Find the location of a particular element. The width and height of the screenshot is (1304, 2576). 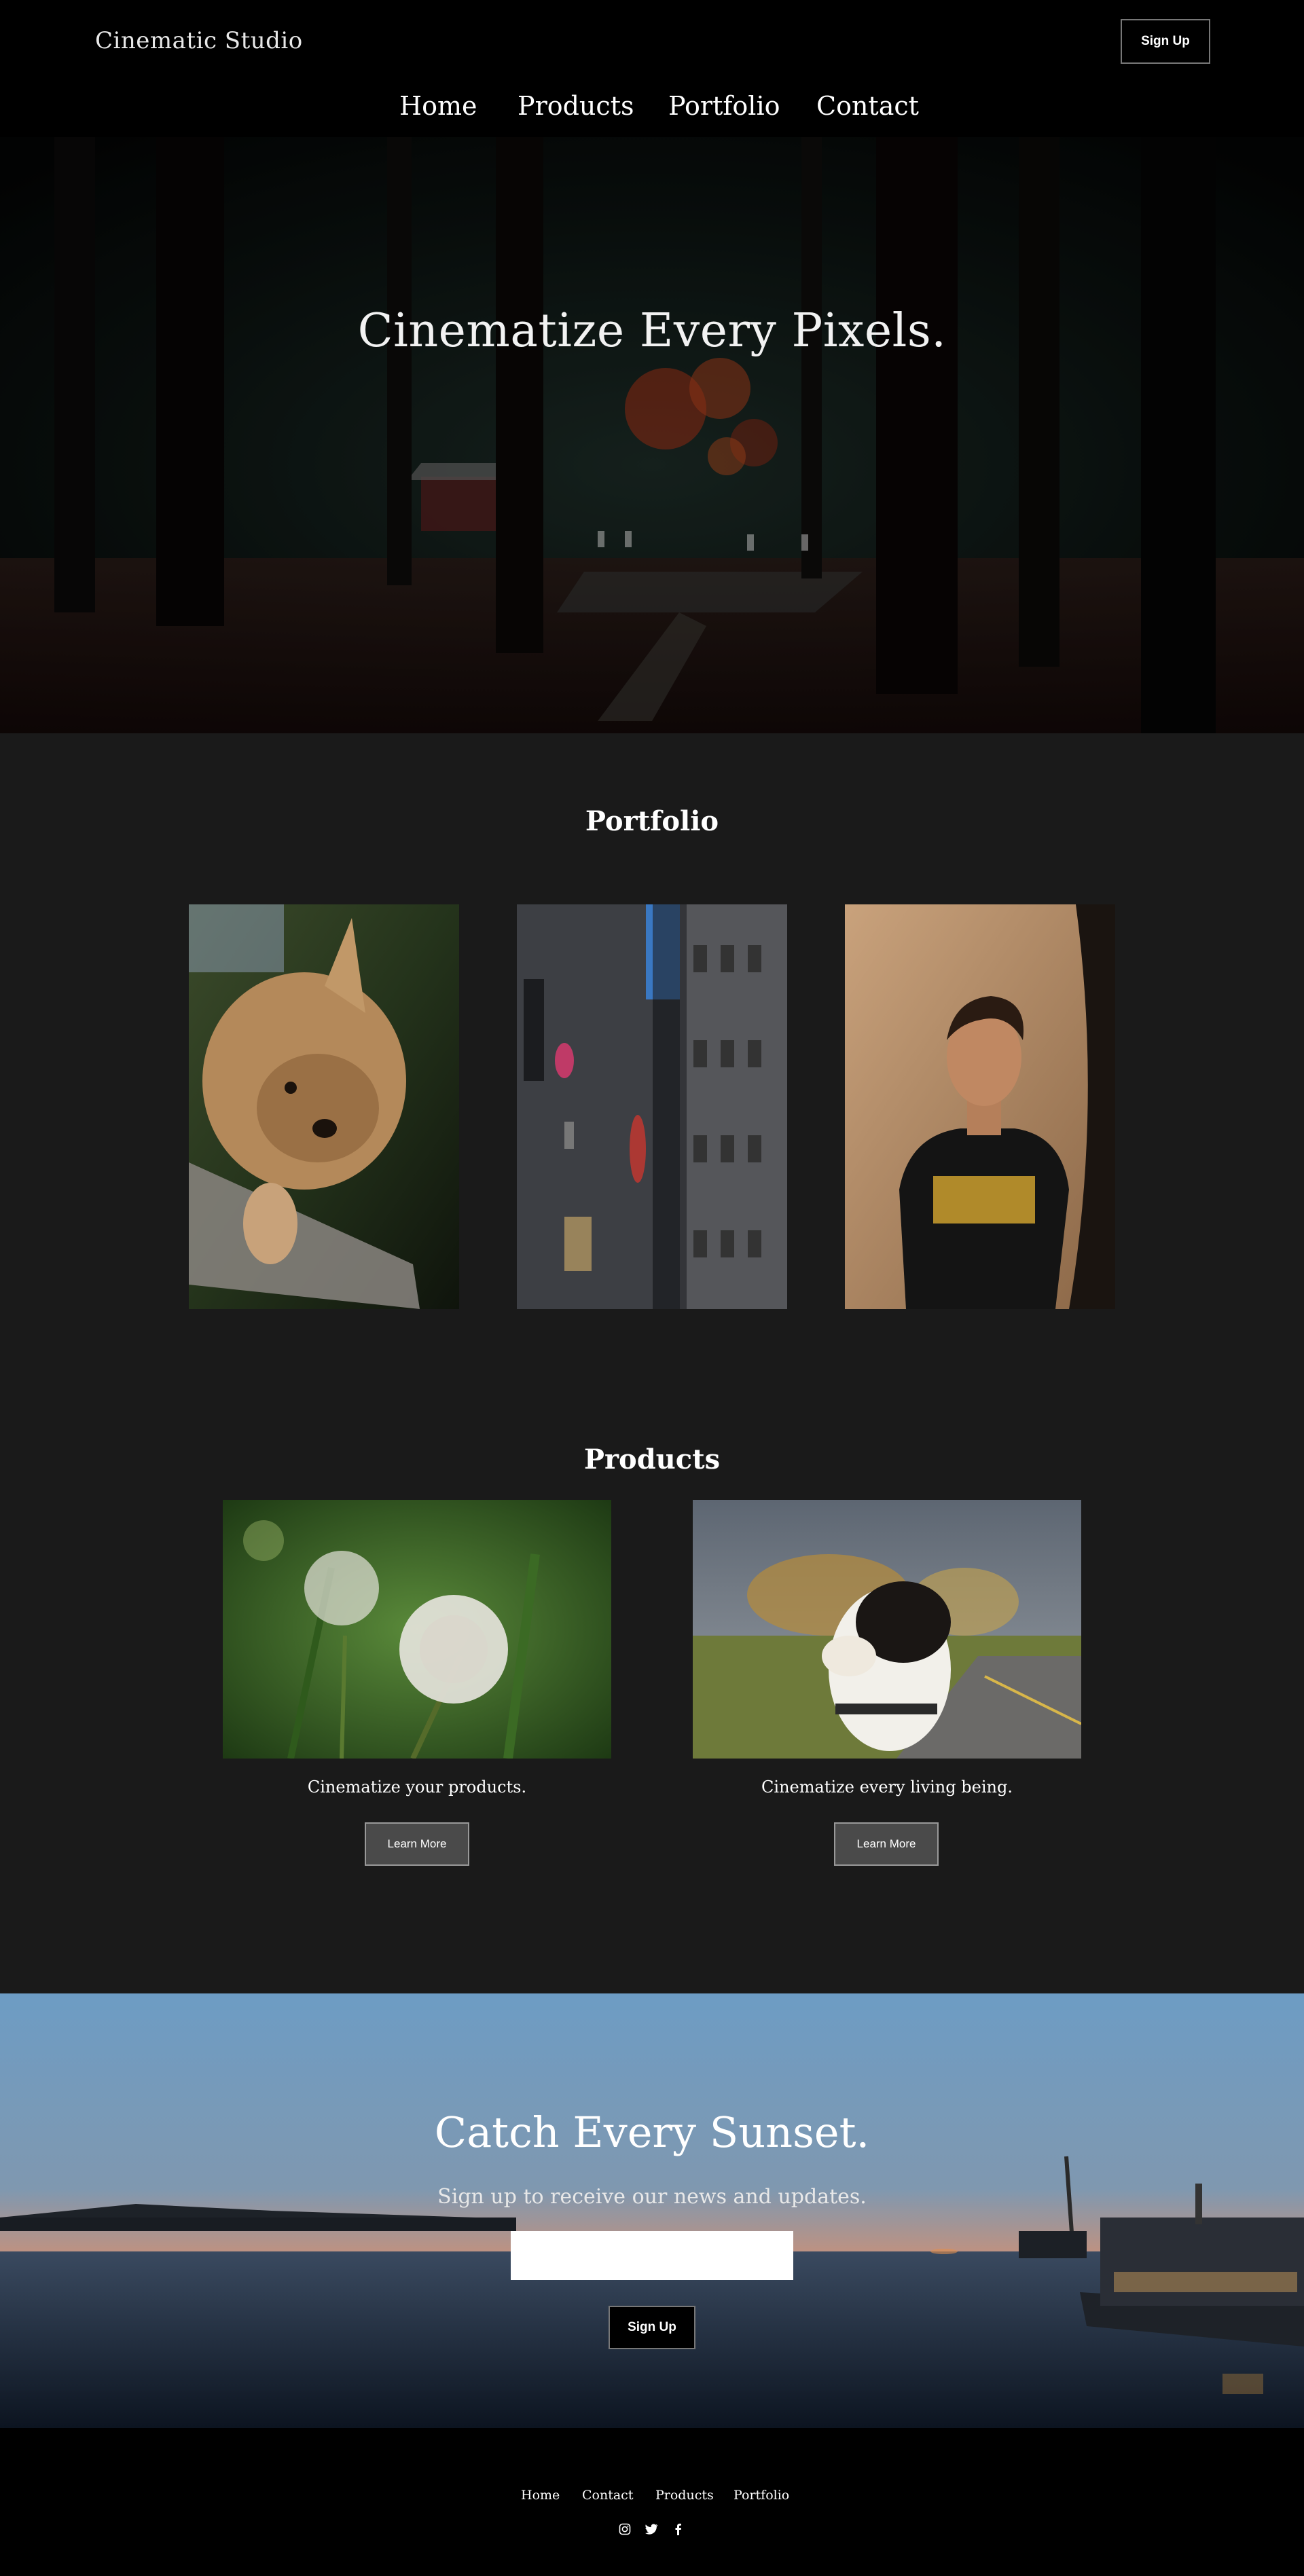

instagram-icon is located at coordinates (624, 2529).